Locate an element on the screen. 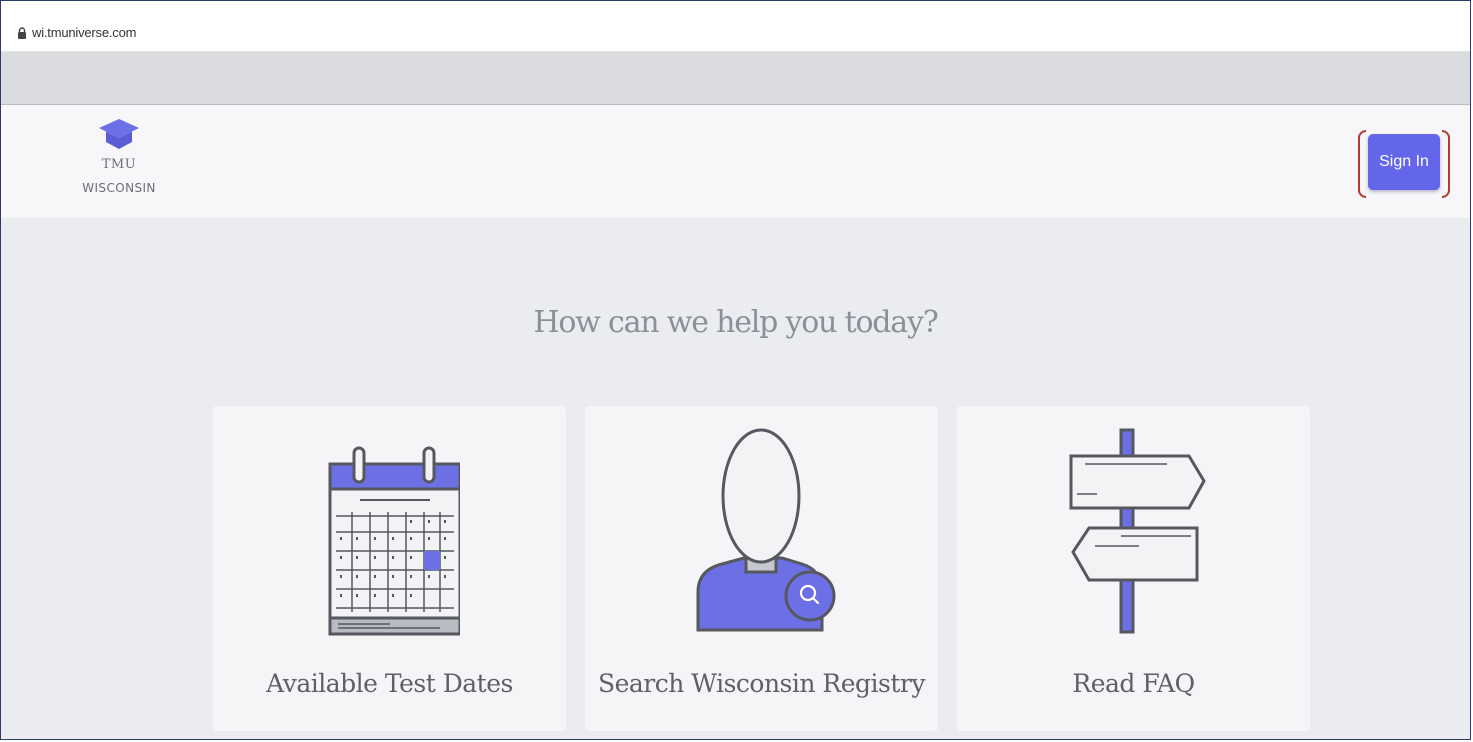 The width and height of the screenshot is (1473, 742). highlight-bracket-right is located at coordinates (1446, 164).